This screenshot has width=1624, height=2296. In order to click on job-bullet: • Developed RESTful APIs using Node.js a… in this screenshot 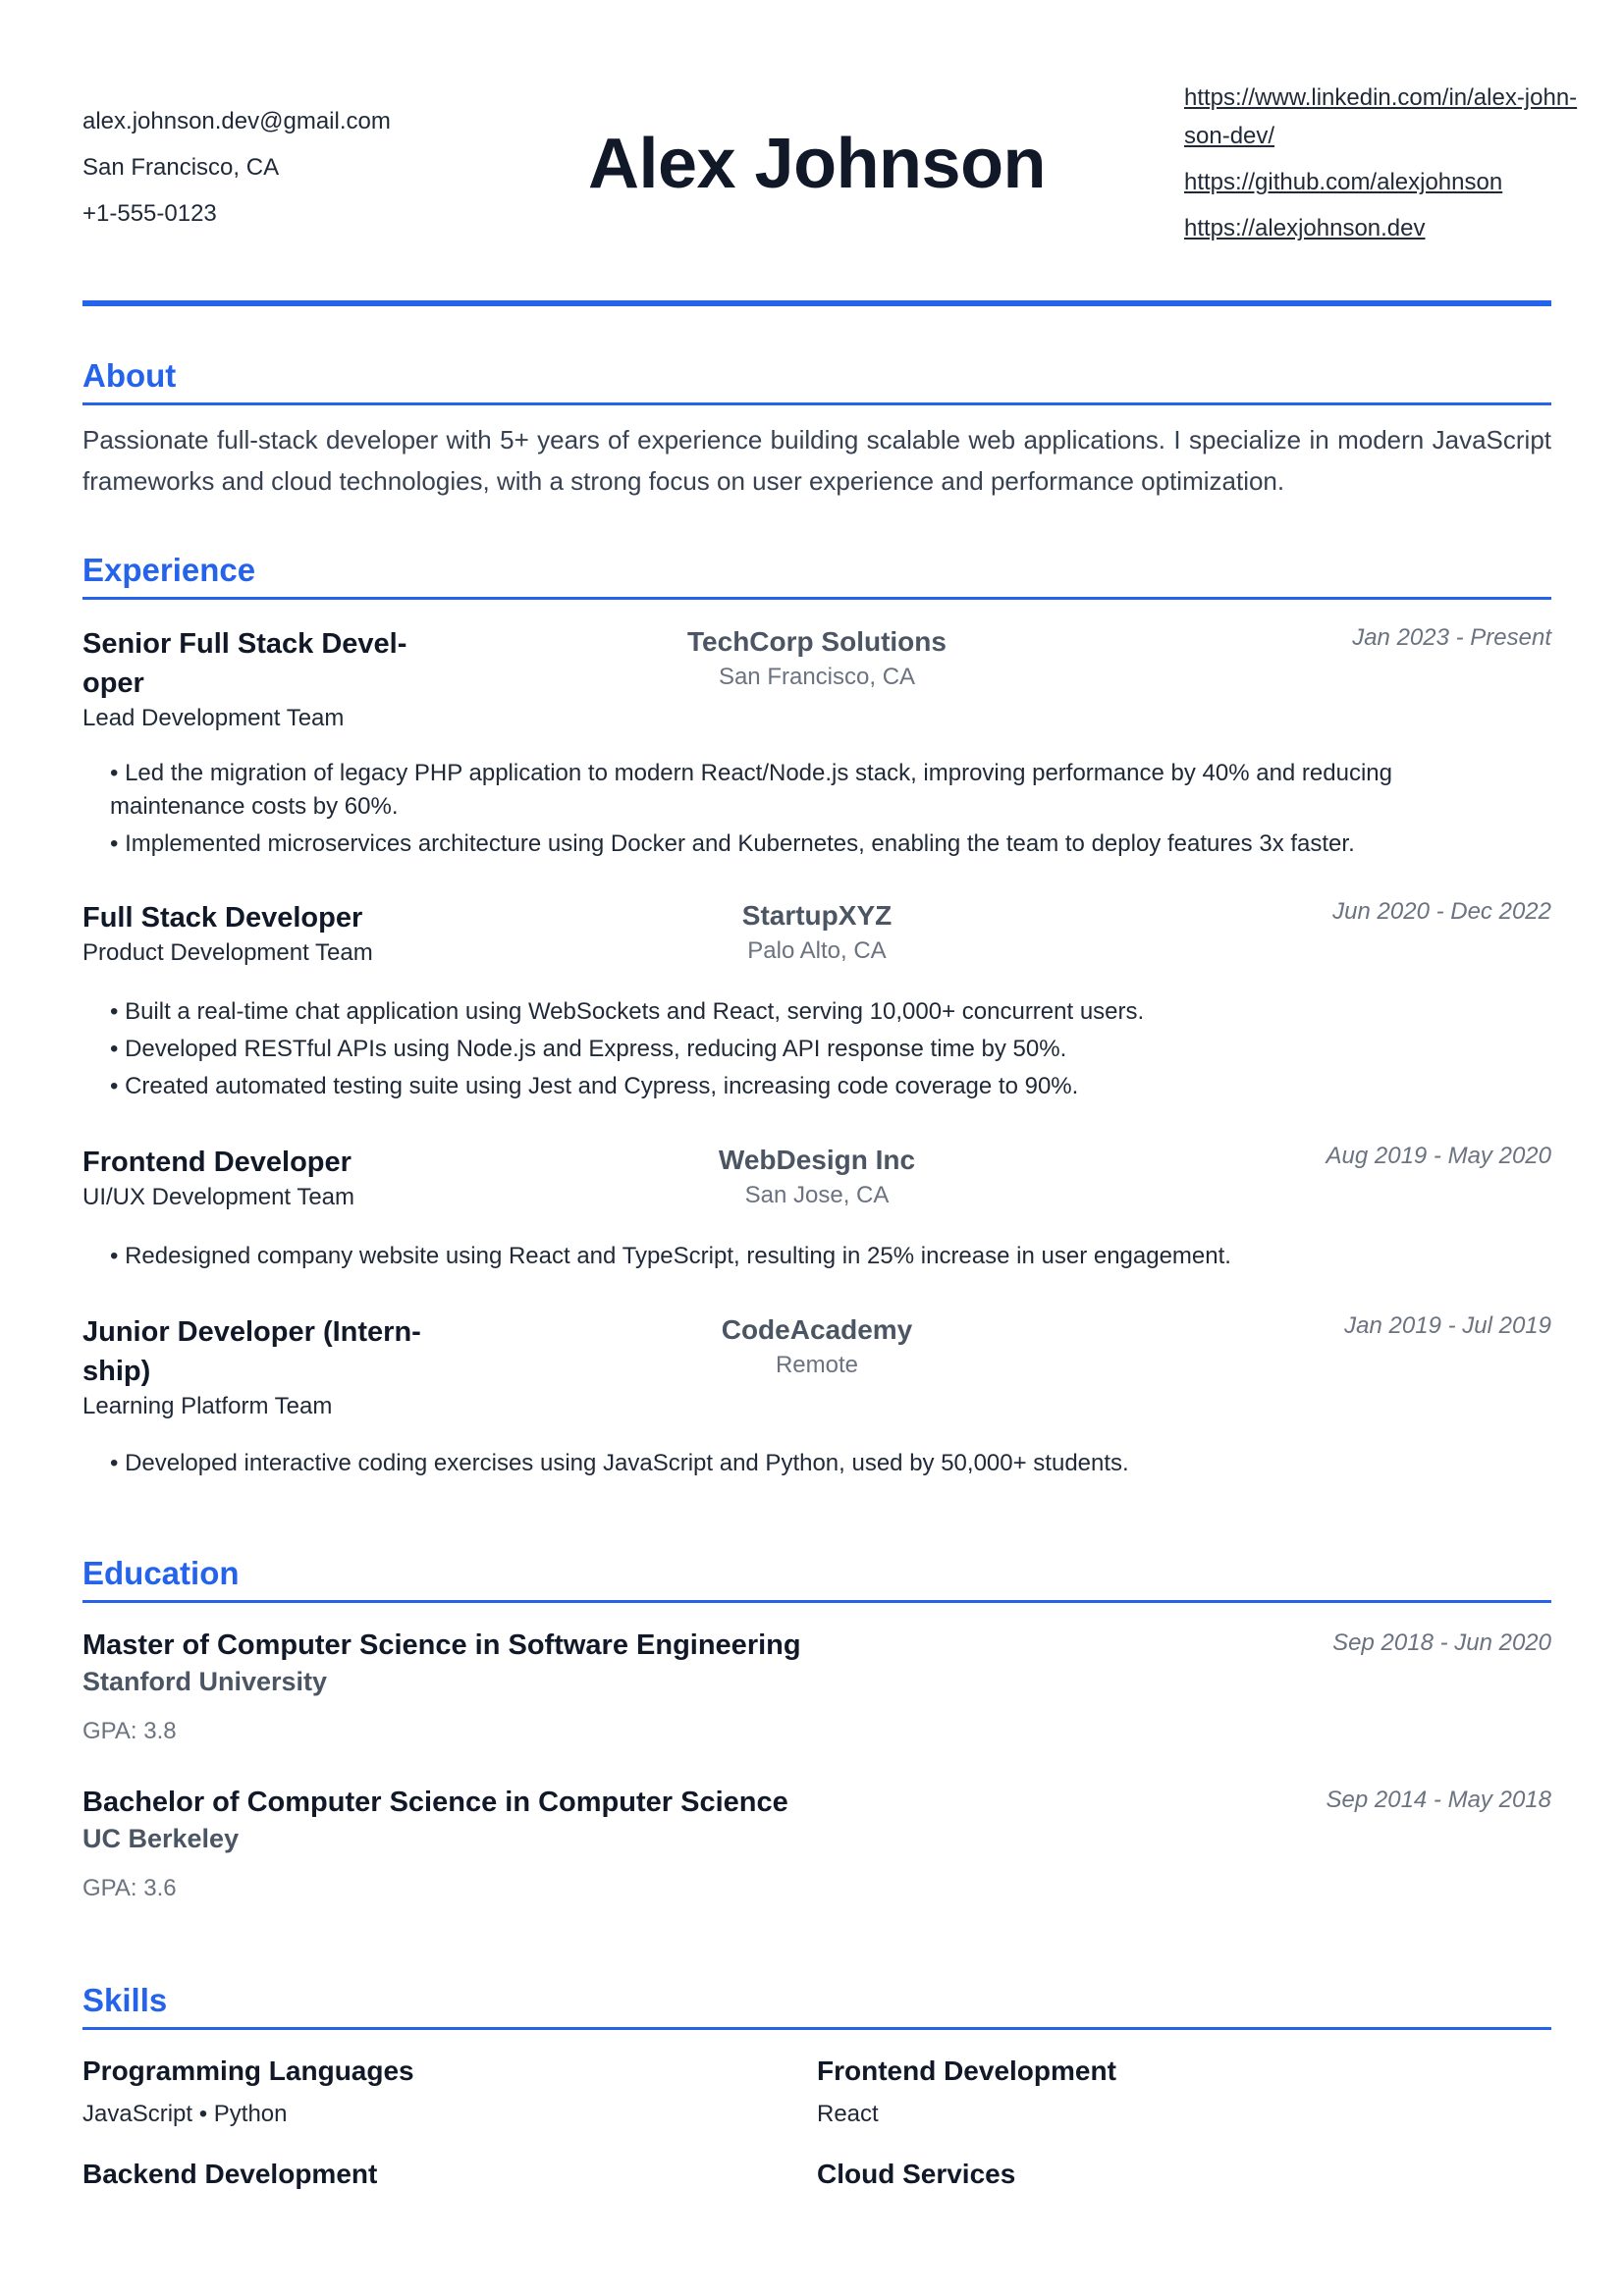, I will do `click(588, 1049)`.